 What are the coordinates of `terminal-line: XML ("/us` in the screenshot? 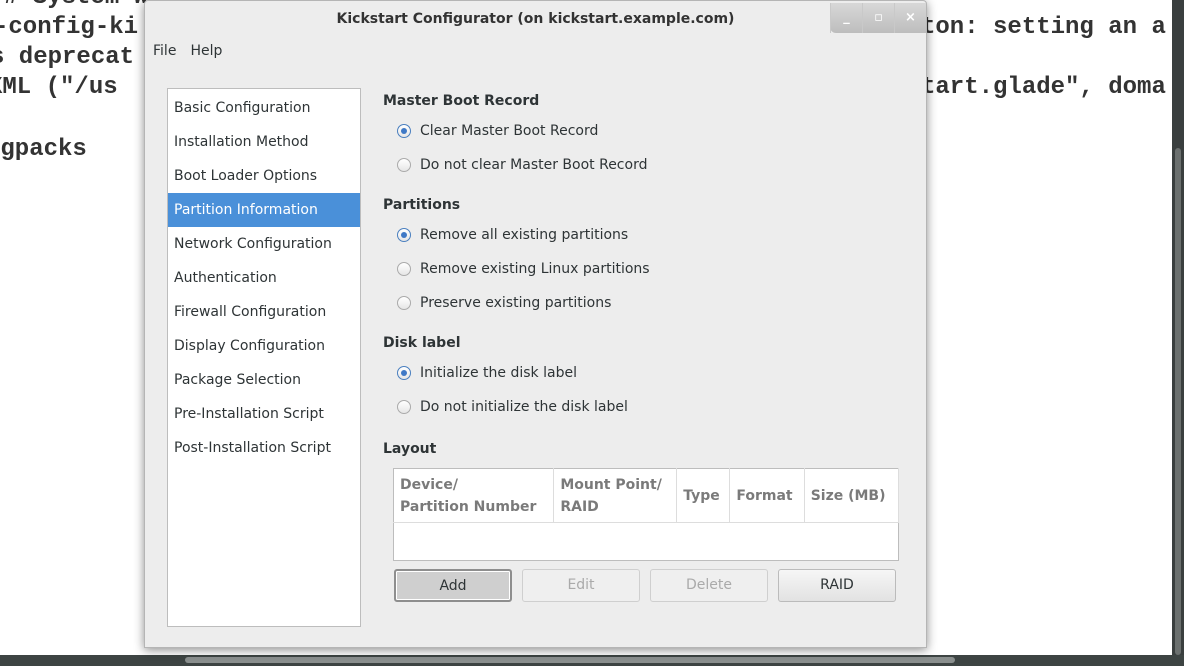 It's located at (59, 87).